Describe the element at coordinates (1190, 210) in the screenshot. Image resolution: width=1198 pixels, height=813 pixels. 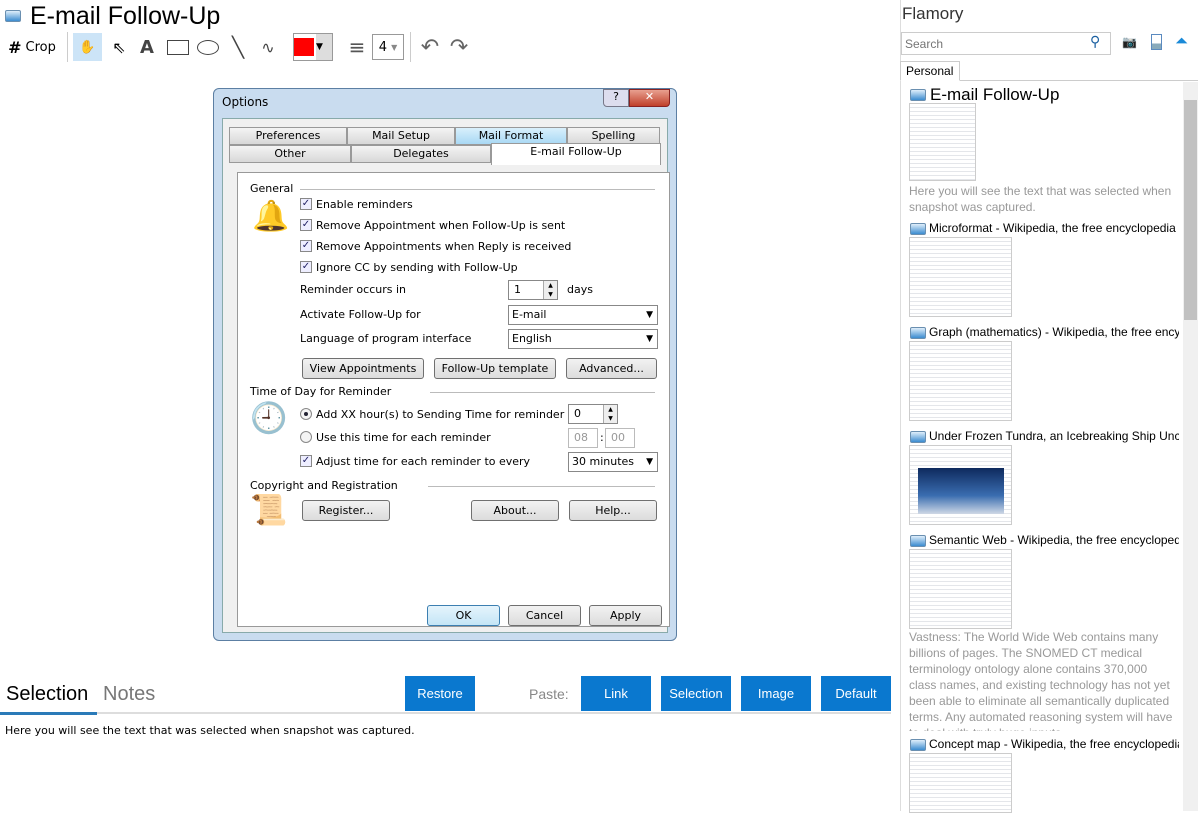
I see `scrollbar-thumb` at that location.